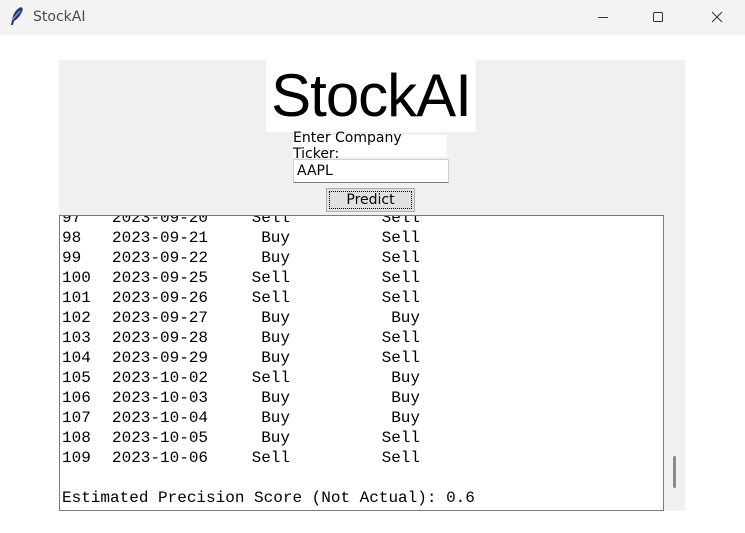 The image size is (745, 533). What do you see at coordinates (160, 221) in the screenshot?
I see `row-date: 2023-09-20` at bounding box center [160, 221].